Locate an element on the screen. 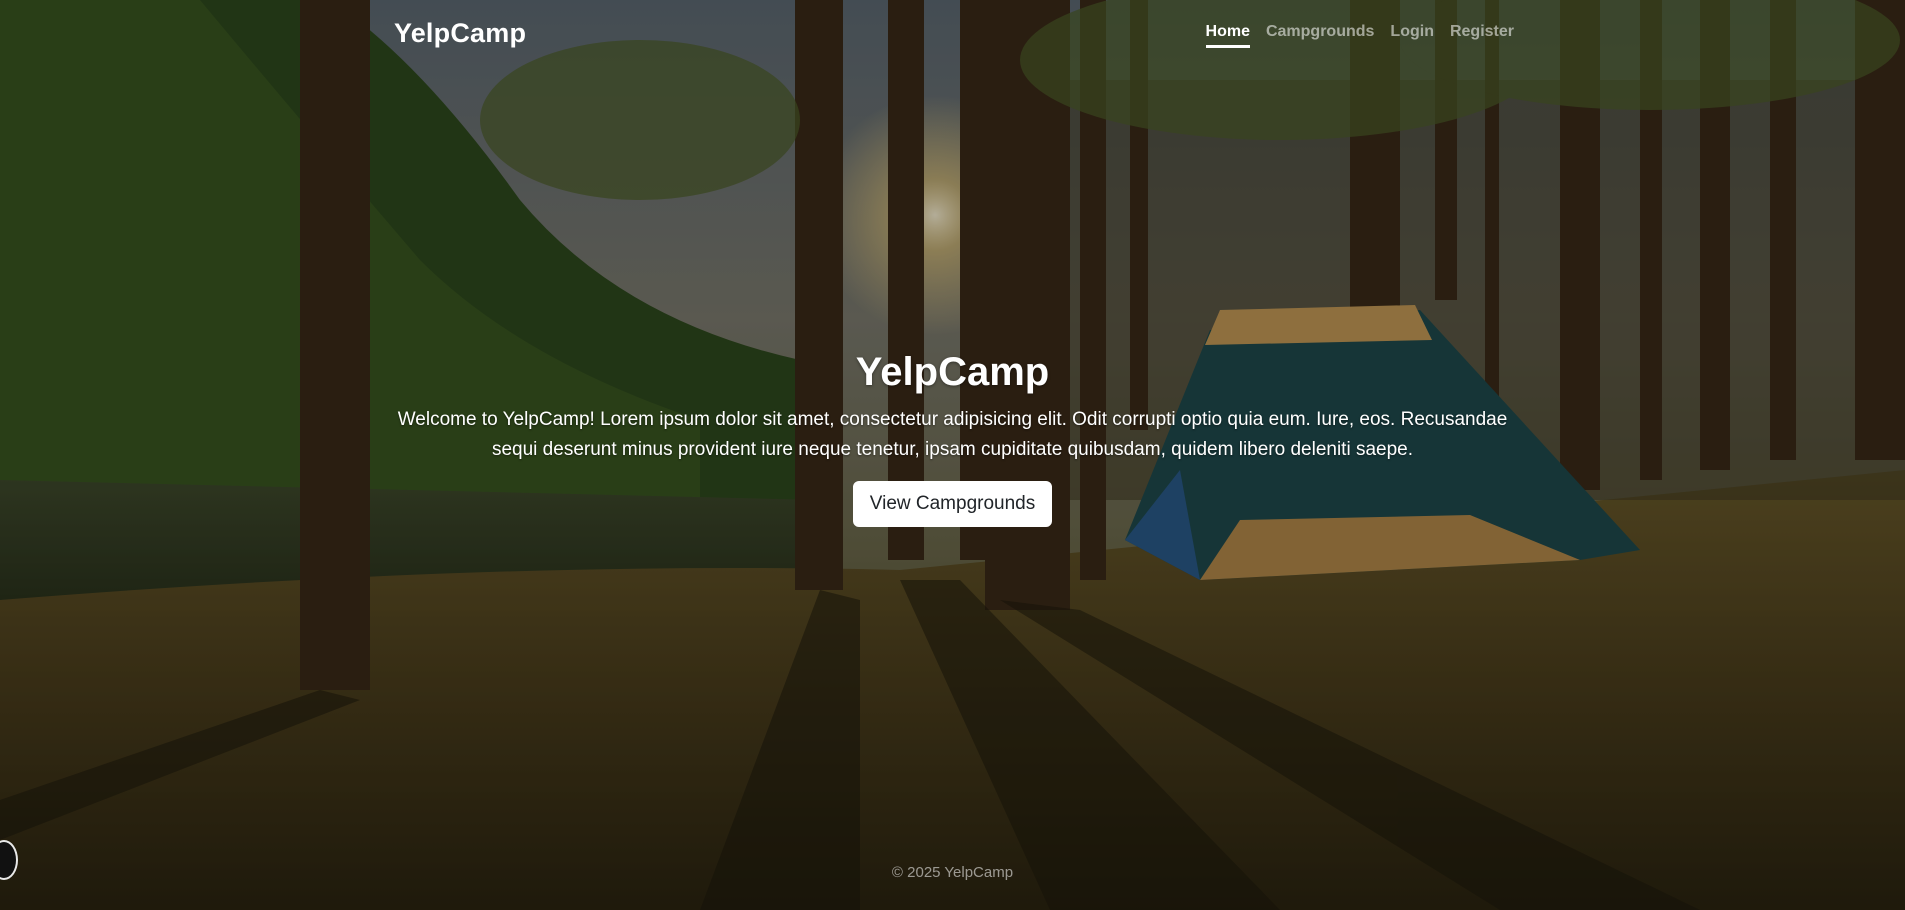 The width and height of the screenshot is (1905, 910). site-footer: © 2025 YelpCamp is located at coordinates (952, 872).